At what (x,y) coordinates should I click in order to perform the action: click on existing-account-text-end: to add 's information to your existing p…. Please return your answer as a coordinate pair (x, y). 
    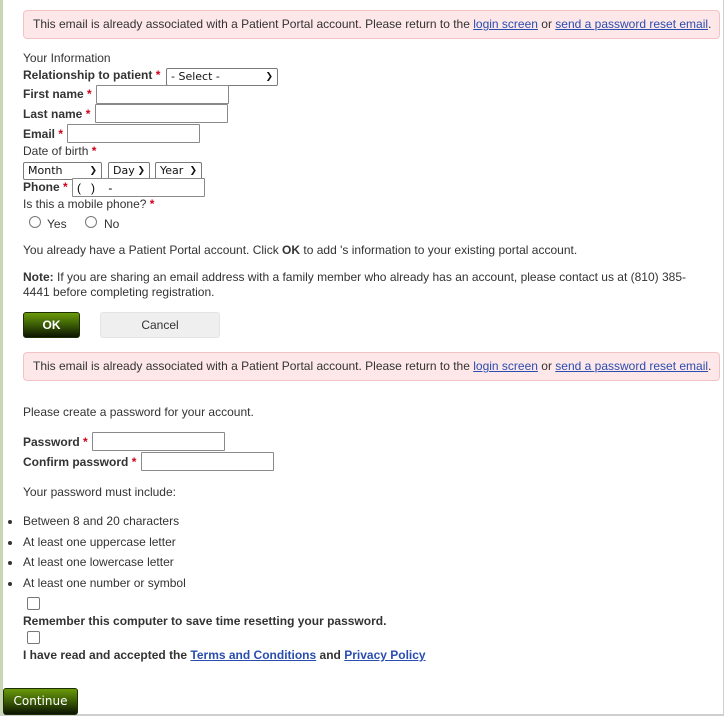
    Looking at the image, I should click on (439, 250).